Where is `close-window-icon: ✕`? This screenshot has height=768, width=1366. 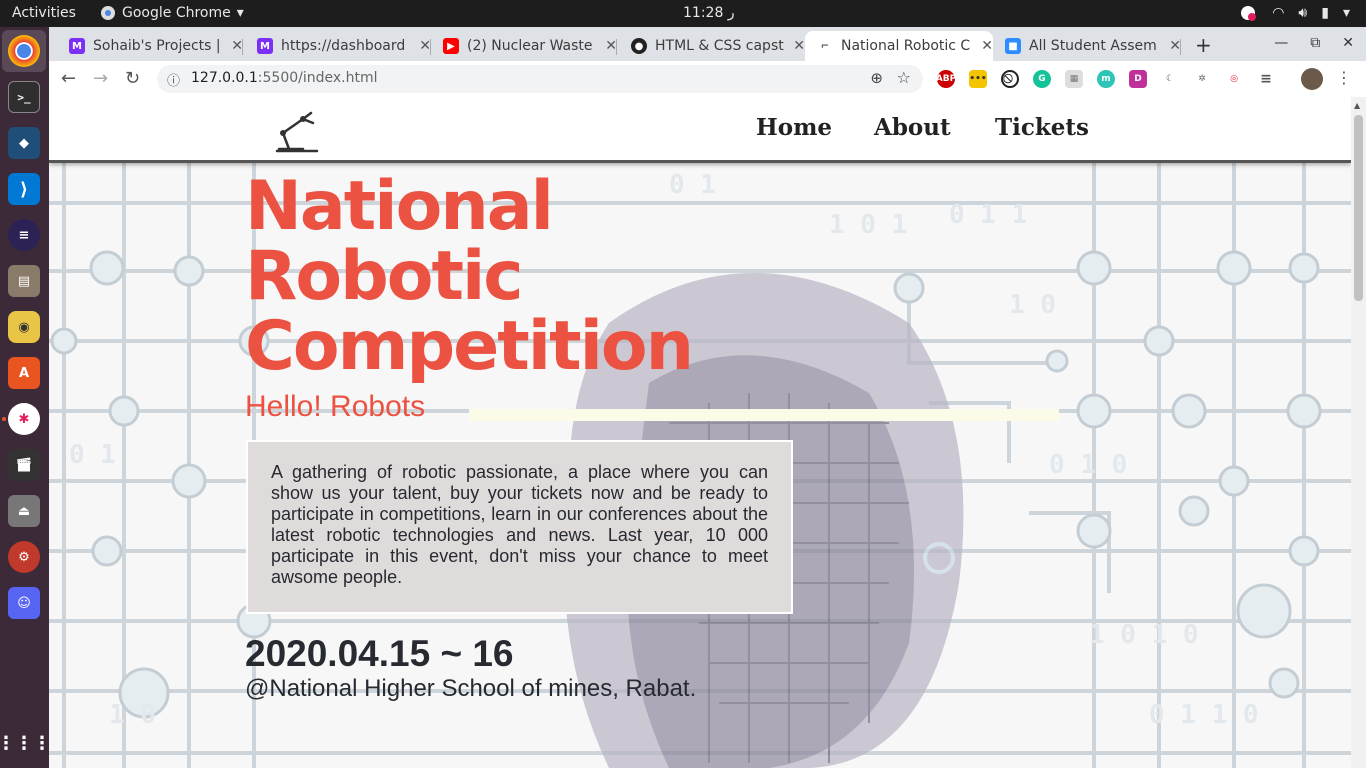
close-window-icon: ✕ is located at coordinates (1348, 43).